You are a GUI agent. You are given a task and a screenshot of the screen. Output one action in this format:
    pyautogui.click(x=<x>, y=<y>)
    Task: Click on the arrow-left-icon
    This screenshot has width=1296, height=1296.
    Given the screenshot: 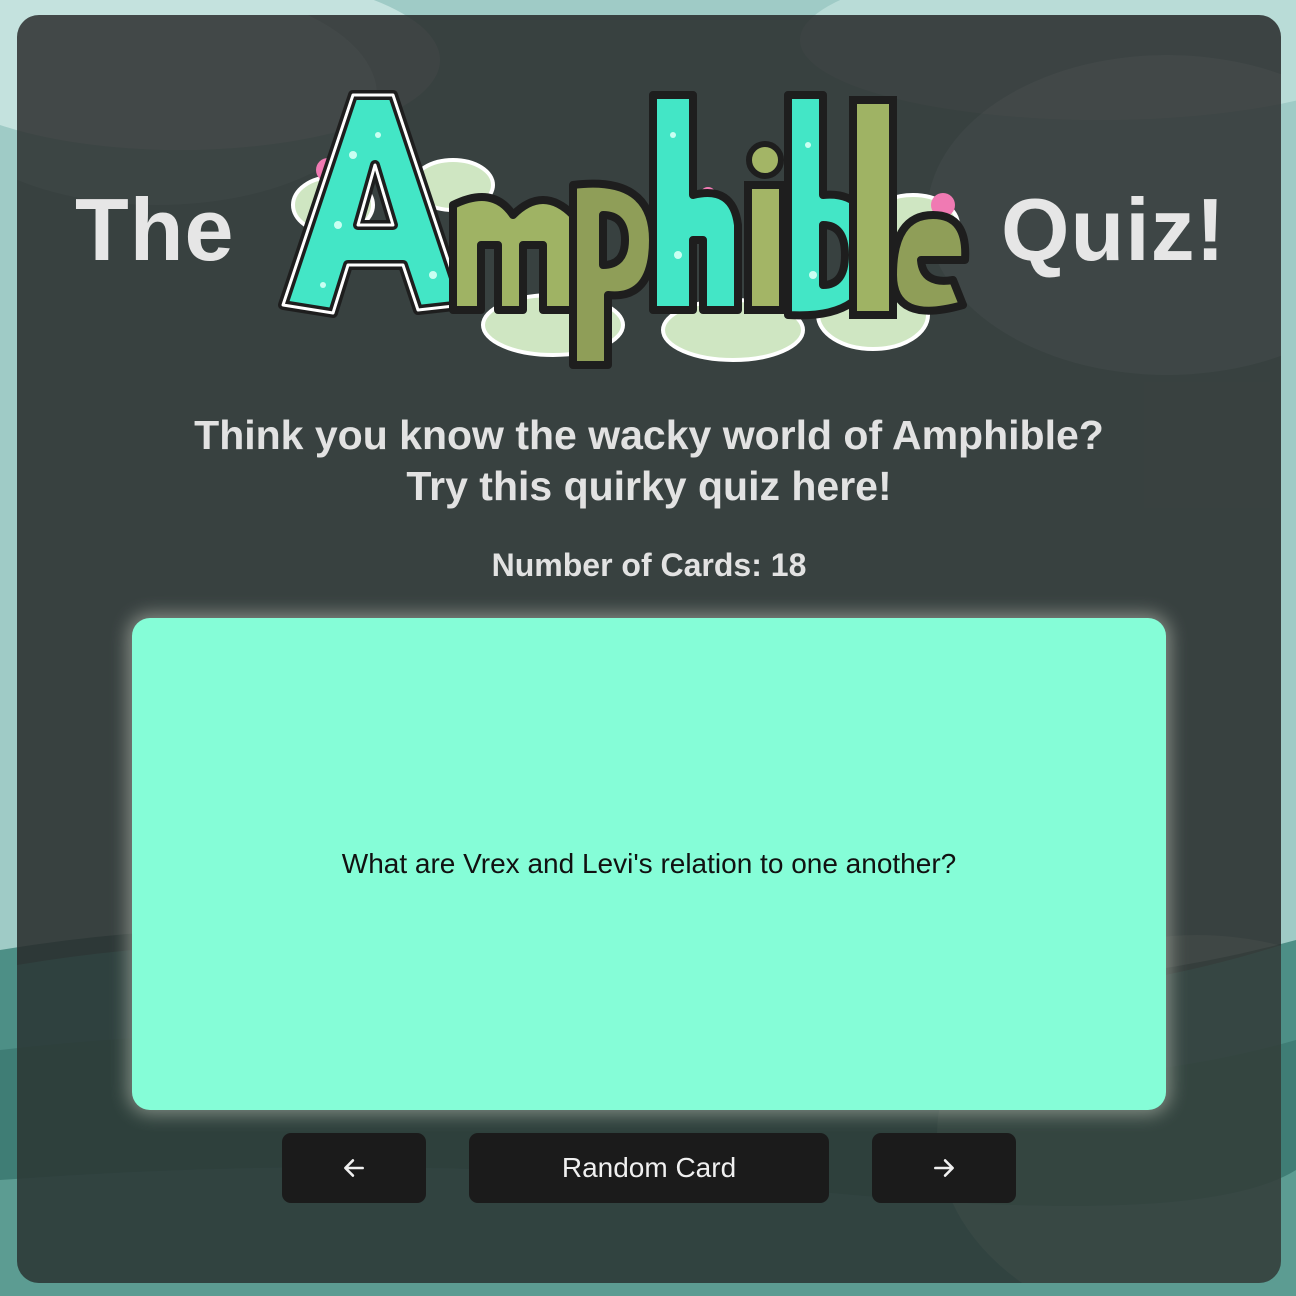 What is the action you would take?
    pyautogui.click(x=354, y=1168)
    